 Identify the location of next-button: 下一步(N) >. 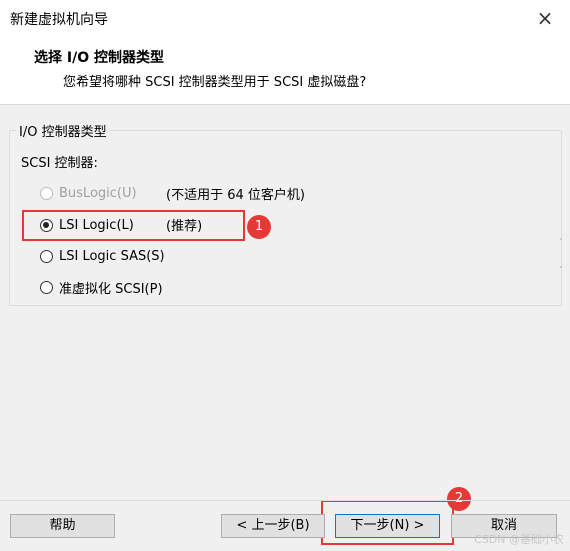
(387, 526).